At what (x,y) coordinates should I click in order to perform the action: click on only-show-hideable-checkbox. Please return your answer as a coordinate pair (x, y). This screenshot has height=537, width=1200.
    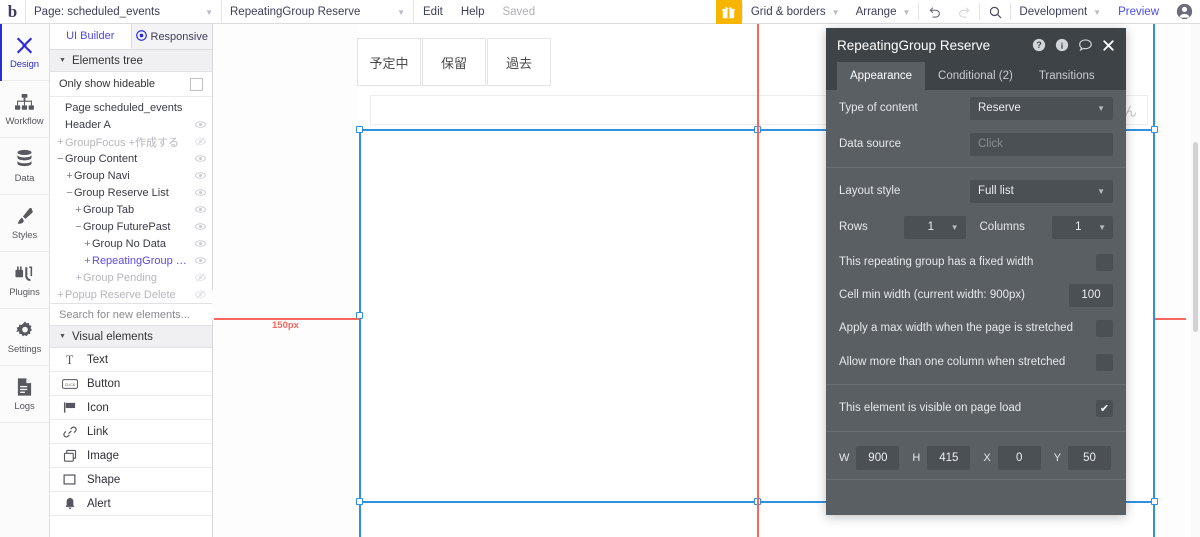
    Looking at the image, I should click on (196, 84).